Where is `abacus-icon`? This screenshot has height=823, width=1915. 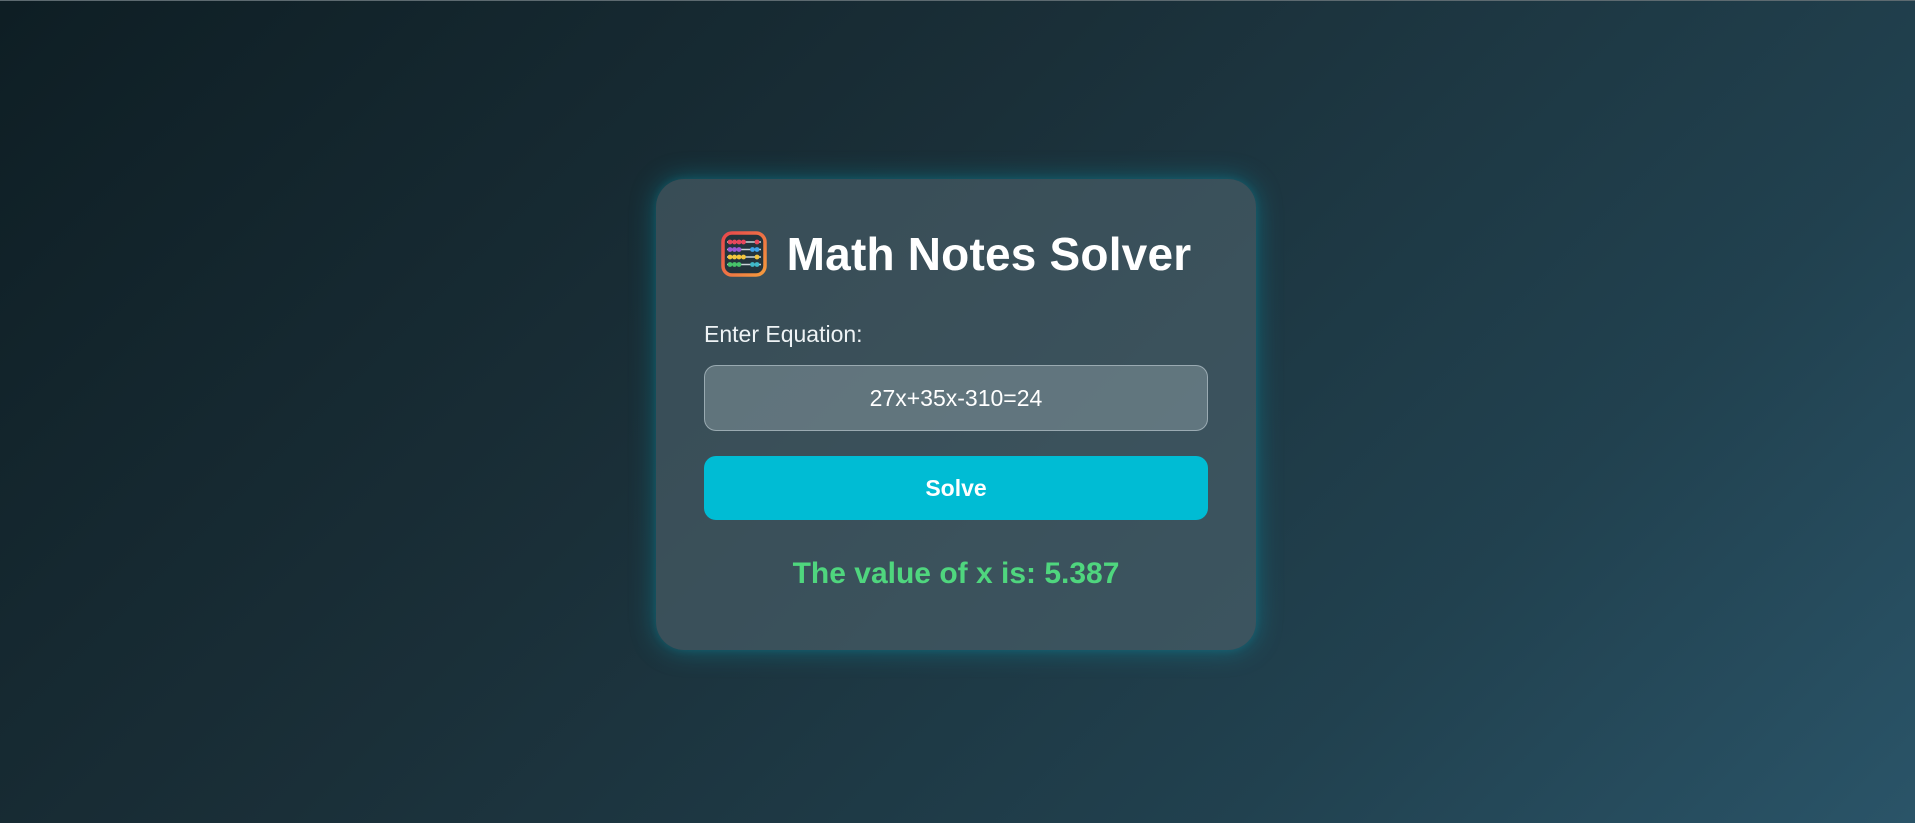 abacus-icon is located at coordinates (743, 254).